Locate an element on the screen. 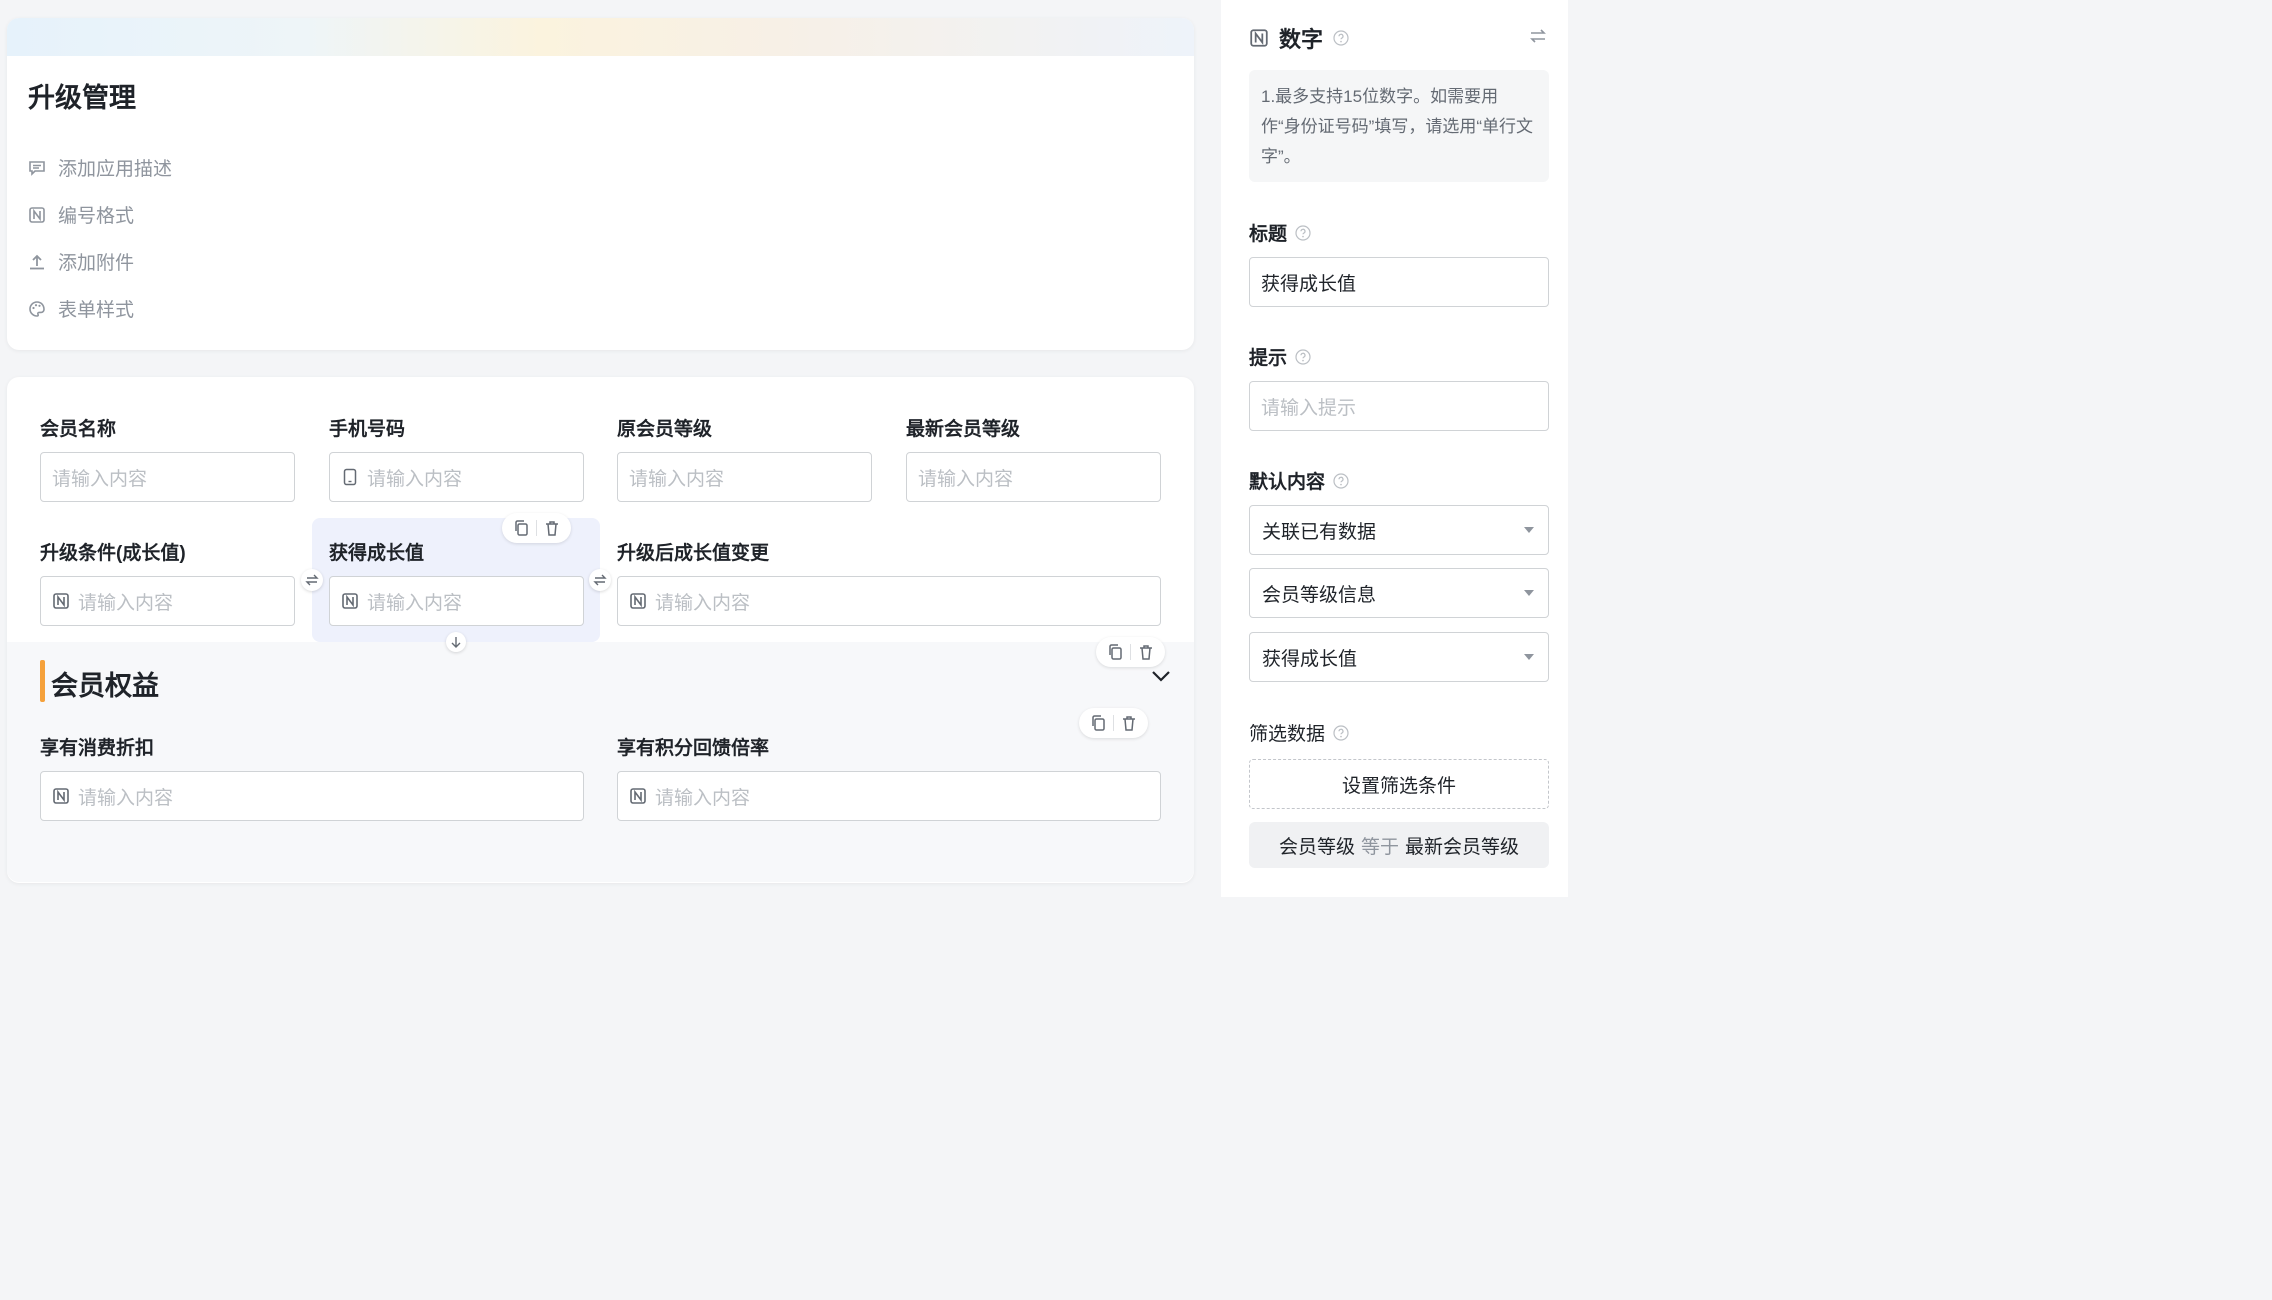  field-label: 升级条件(成长值) is located at coordinates (113, 553).